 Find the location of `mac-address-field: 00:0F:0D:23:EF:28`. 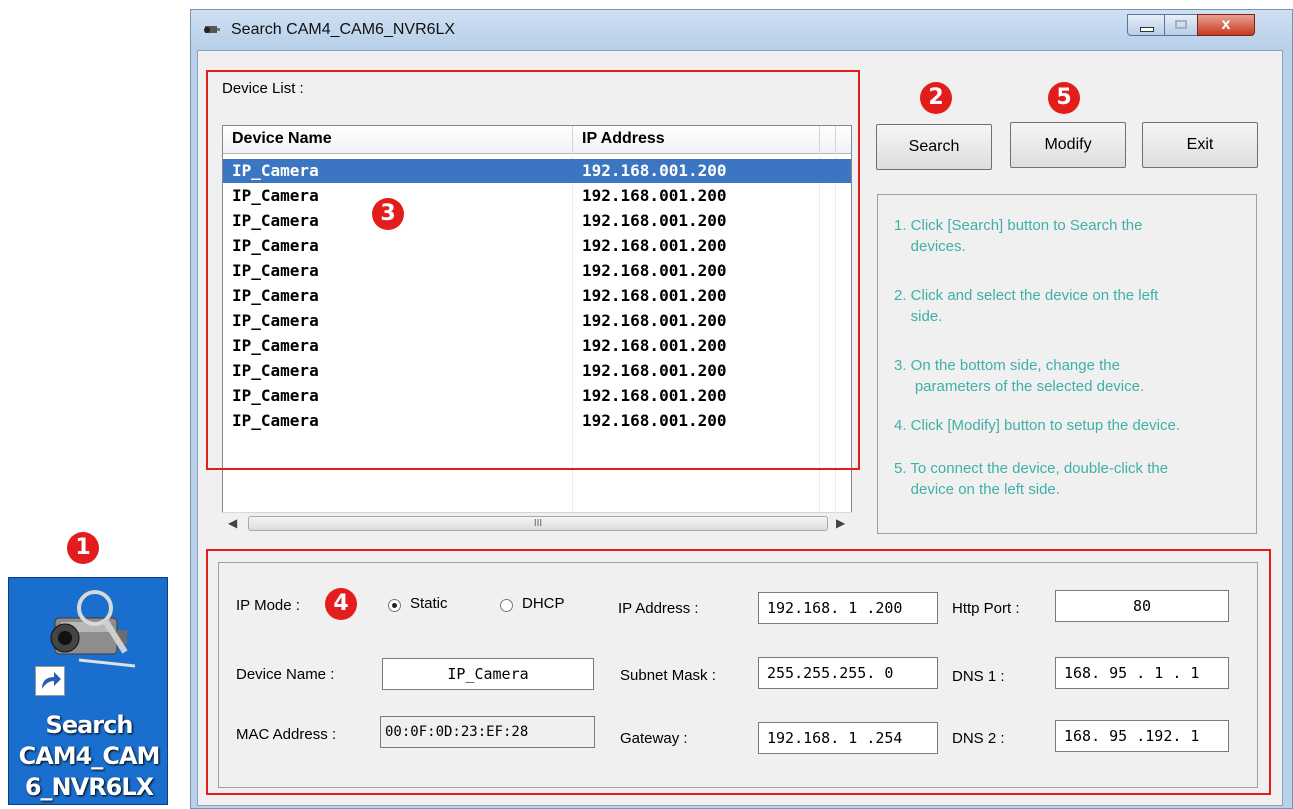

mac-address-field: 00:0F:0D:23:EF:28 is located at coordinates (487, 732).